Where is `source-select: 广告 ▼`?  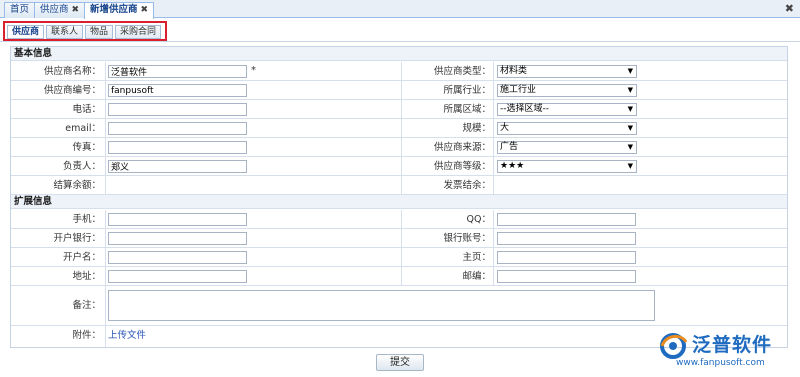 source-select: 广告 ▼ is located at coordinates (567, 147).